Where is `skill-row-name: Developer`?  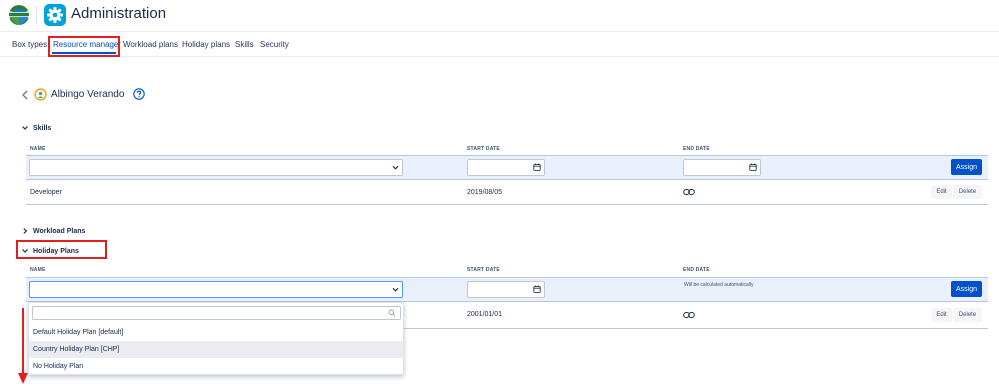 skill-row-name: Developer is located at coordinates (46, 192).